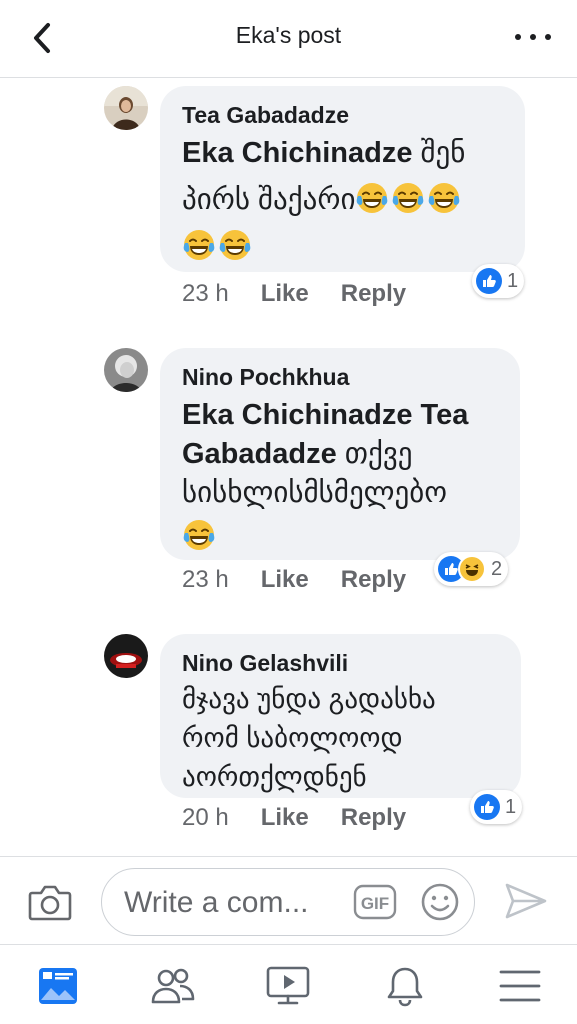 Image resolution: width=577 pixels, height=1024 pixels. Describe the element at coordinates (340, 377) in the screenshot. I see `comment-author: Nino Pochkhua` at that location.